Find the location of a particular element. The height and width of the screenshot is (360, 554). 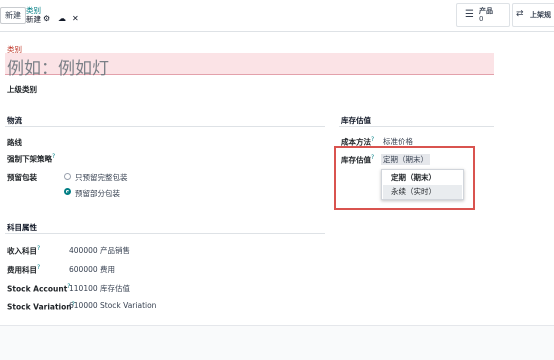

income-account-value: 400000 产品销售 is located at coordinates (99, 250).